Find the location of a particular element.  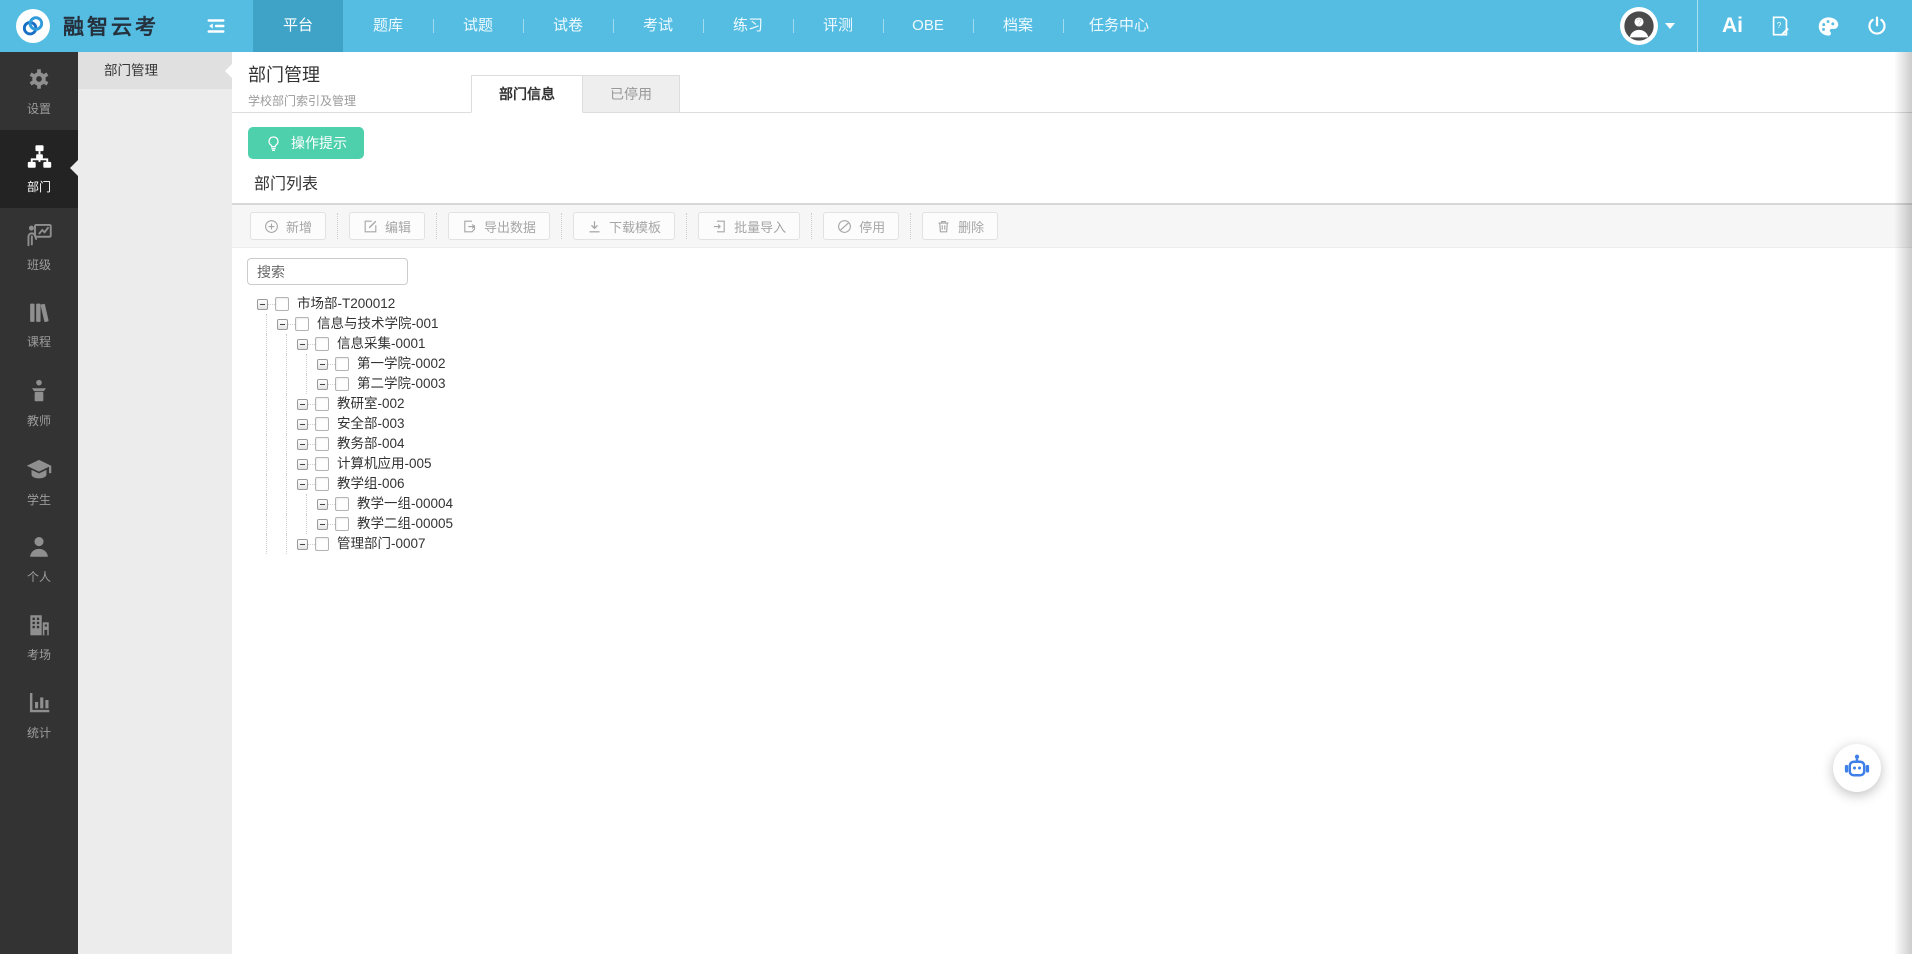

sidebar-item: 统计 is located at coordinates (39, 715).